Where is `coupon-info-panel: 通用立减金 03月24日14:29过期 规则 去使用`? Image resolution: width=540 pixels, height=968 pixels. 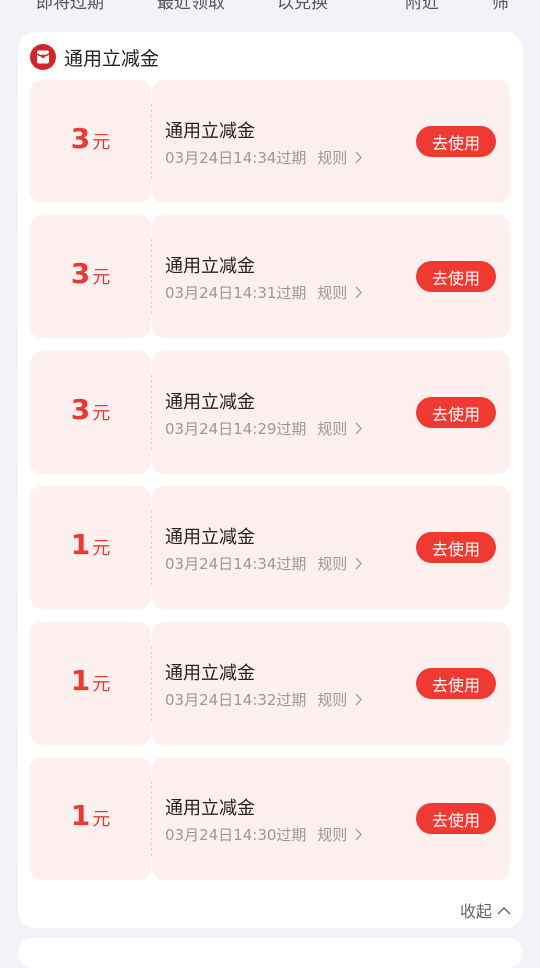 coupon-info-panel: 通用立减金 03月24日14:29过期 规则 去使用 is located at coordinates (331, 412).